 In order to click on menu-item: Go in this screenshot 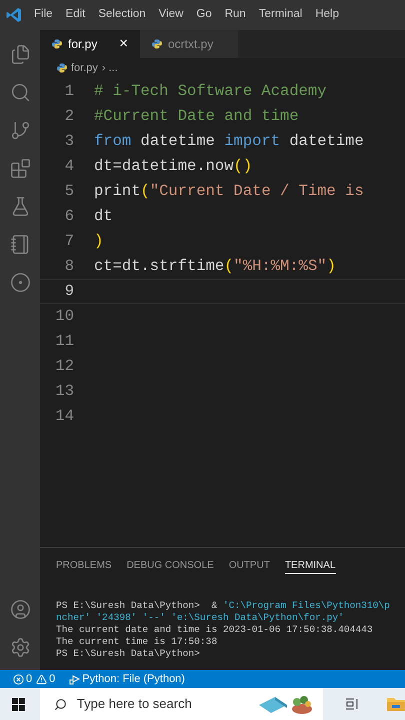, I will do `click(204, 15)`.